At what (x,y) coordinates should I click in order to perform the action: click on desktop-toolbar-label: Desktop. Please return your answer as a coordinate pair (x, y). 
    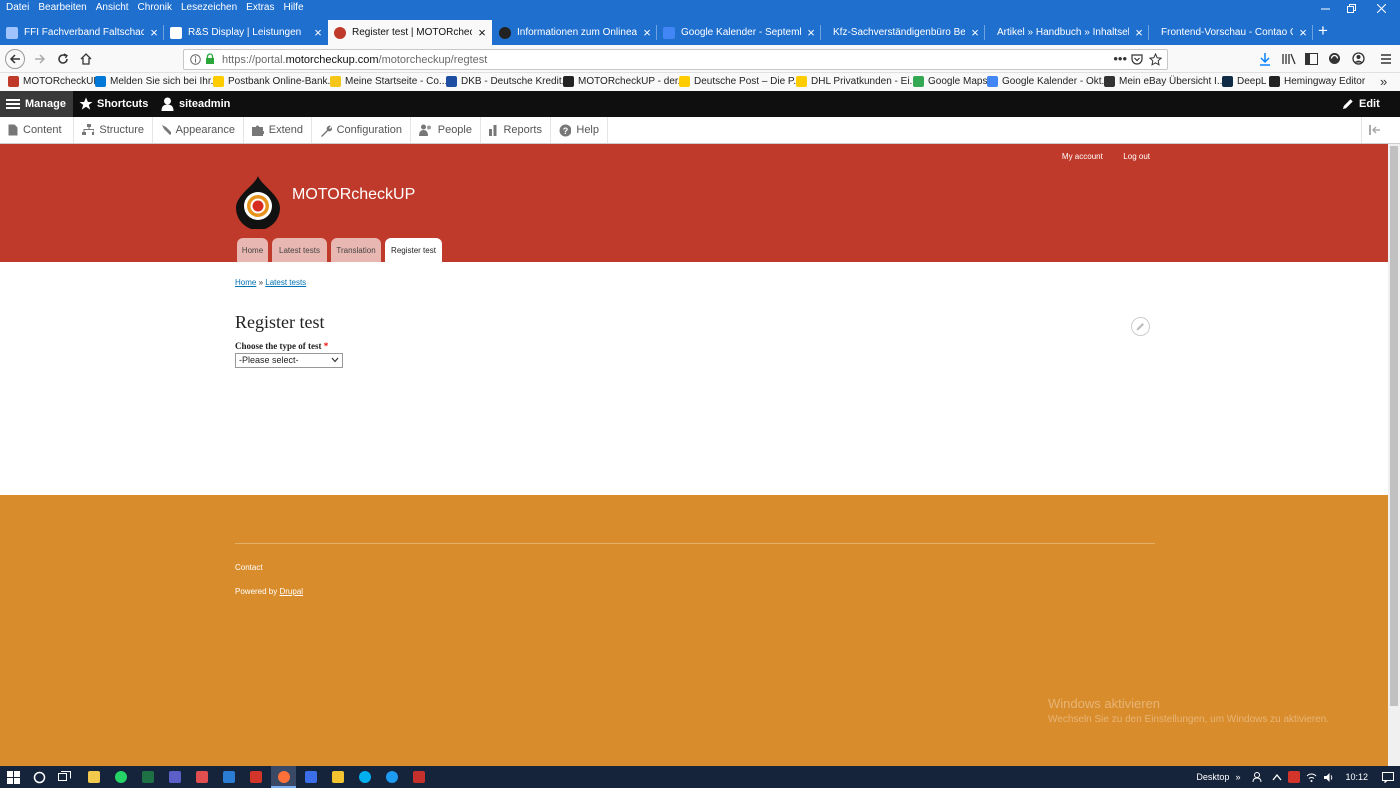
    Looking at the image, I should click on (1212, 777).